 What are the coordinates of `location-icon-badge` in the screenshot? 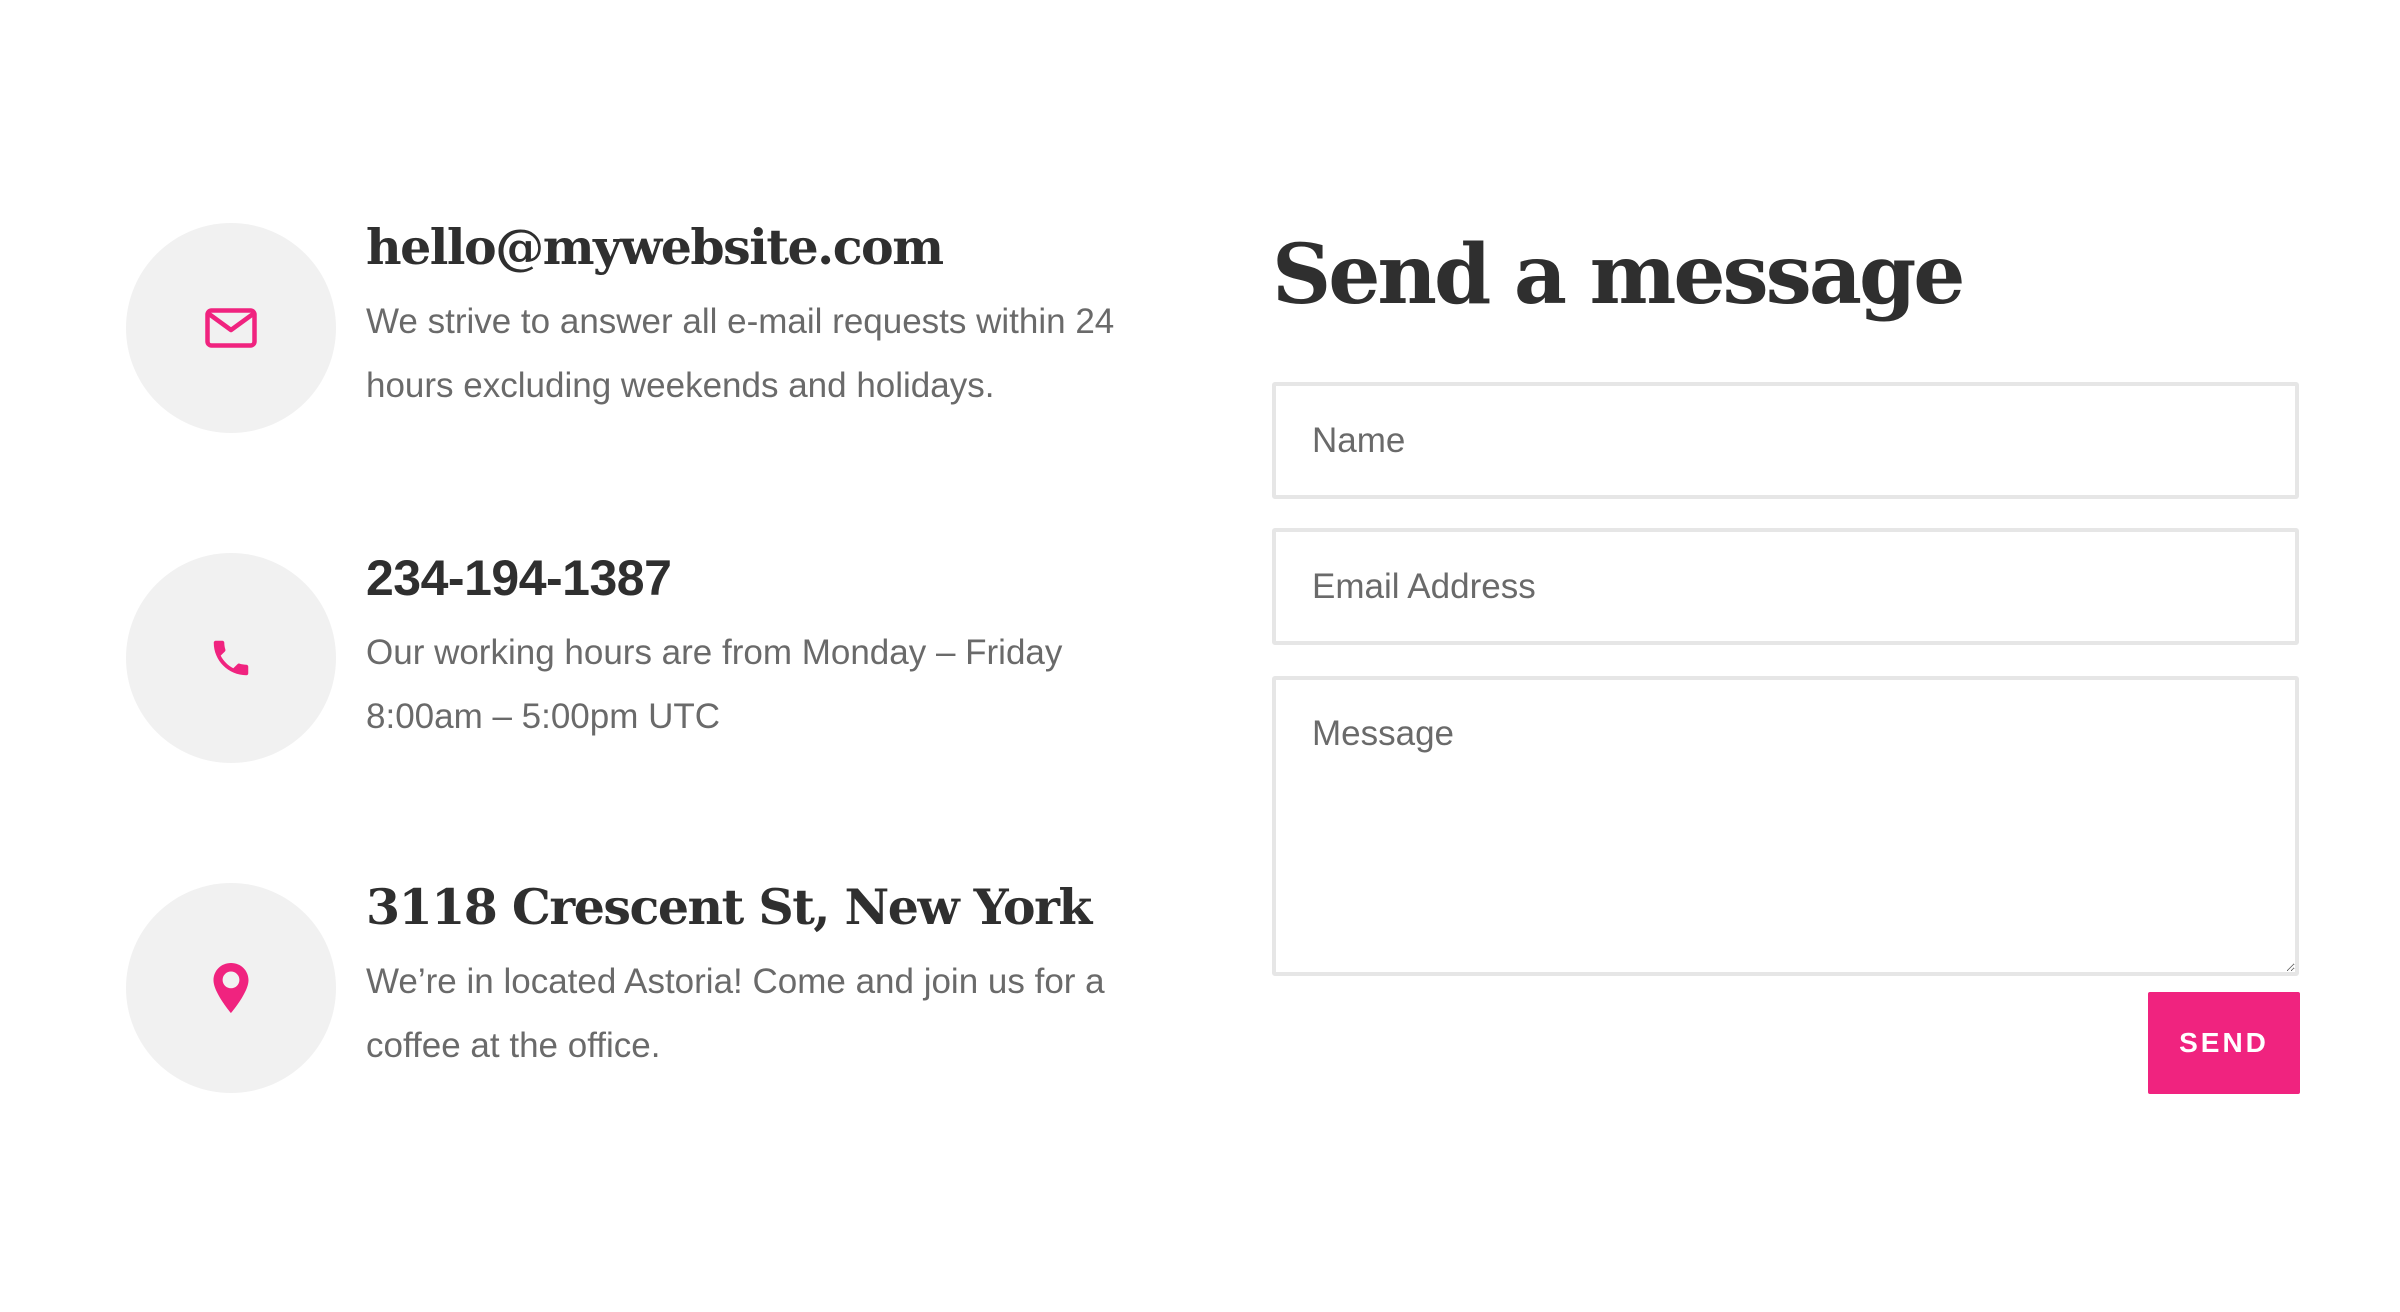 It's located at (231, 988).